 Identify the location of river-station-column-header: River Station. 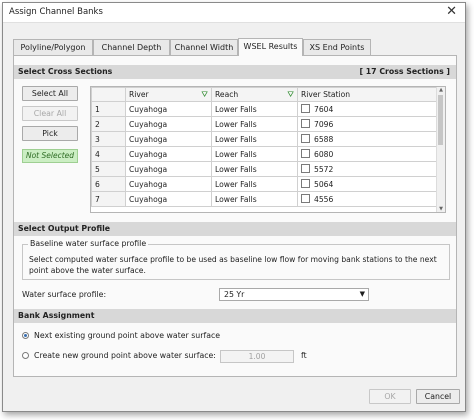
(367, 94).